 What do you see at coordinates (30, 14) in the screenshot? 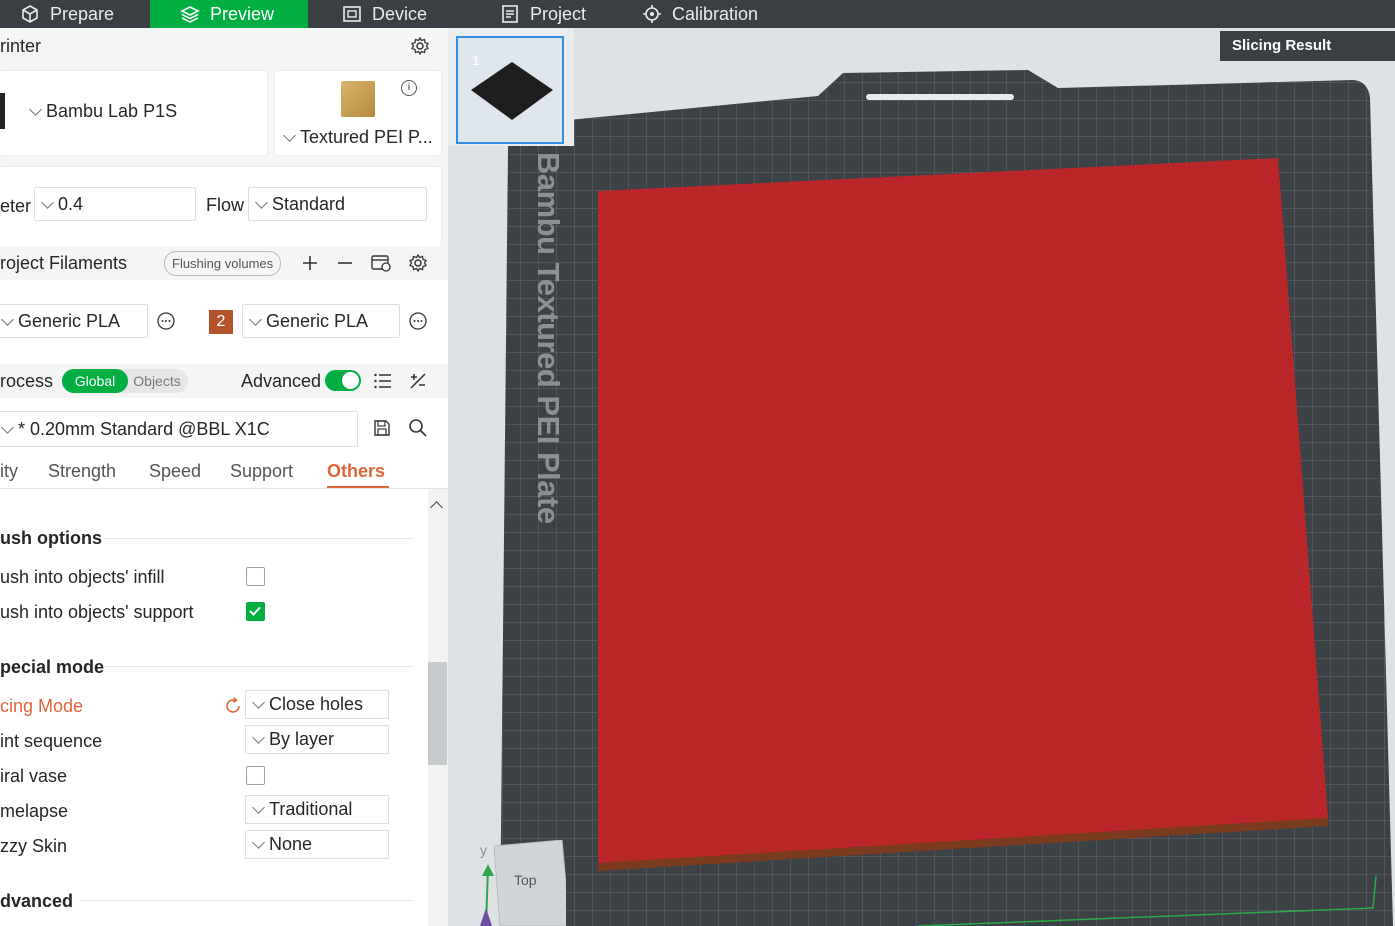
I see `cube-icon` at bounding box center [30, 14].